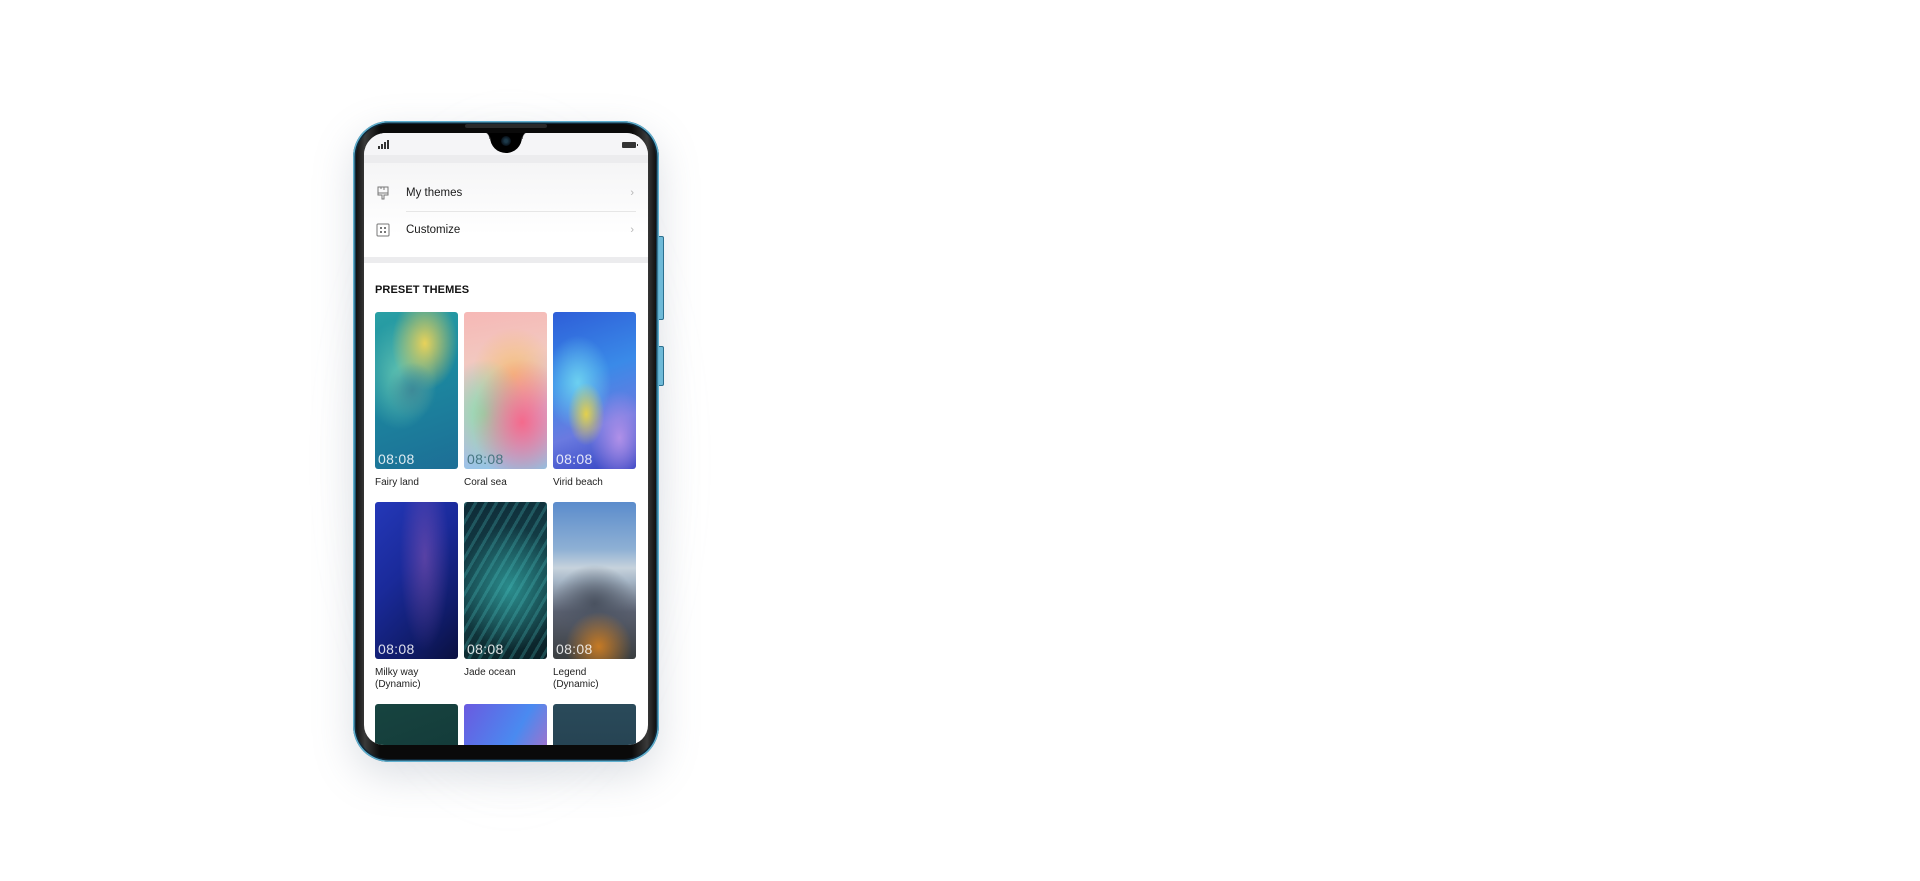 The height and width of the screenshot is (881, 1920). What do you see at coordinates (506, 126) in the screenshot?
I see `earpiece-speaker` at bounding box center [506, 126].